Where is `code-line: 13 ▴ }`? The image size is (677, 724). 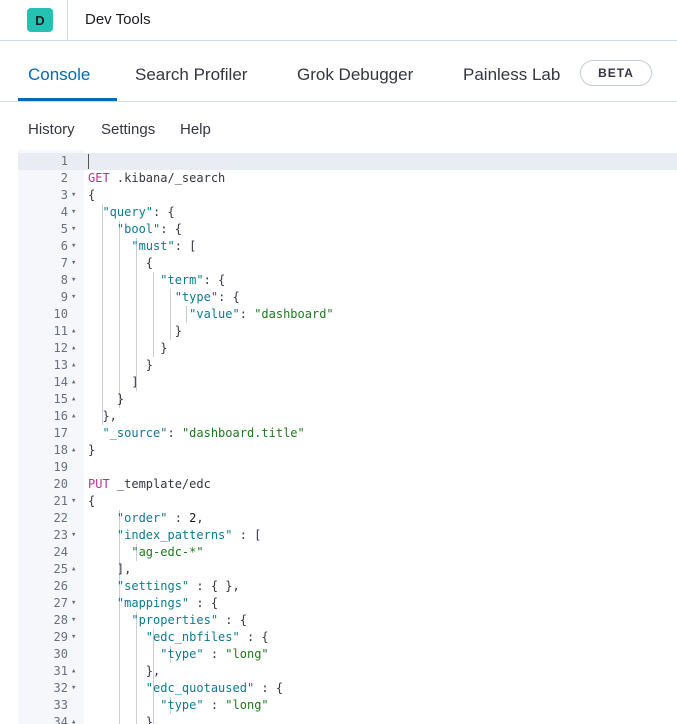
code-line: 13 ▴ } is located at coordinates (347, 365).